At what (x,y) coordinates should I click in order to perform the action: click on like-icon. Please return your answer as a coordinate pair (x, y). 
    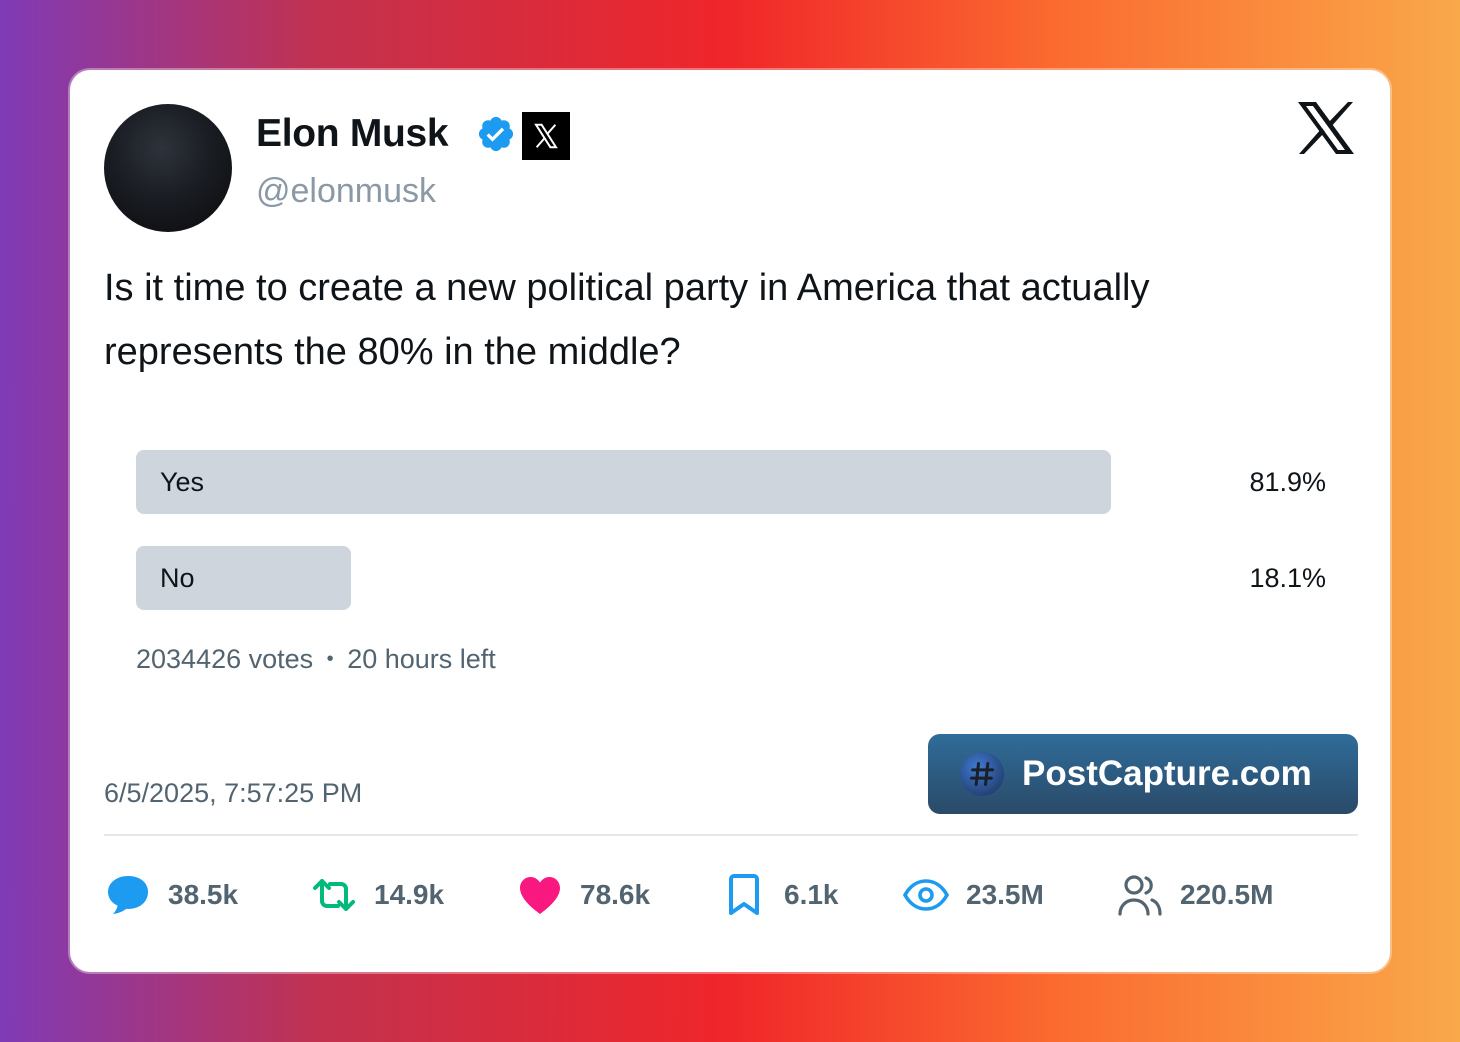
    Looking at the image, I should click on (540, 895).